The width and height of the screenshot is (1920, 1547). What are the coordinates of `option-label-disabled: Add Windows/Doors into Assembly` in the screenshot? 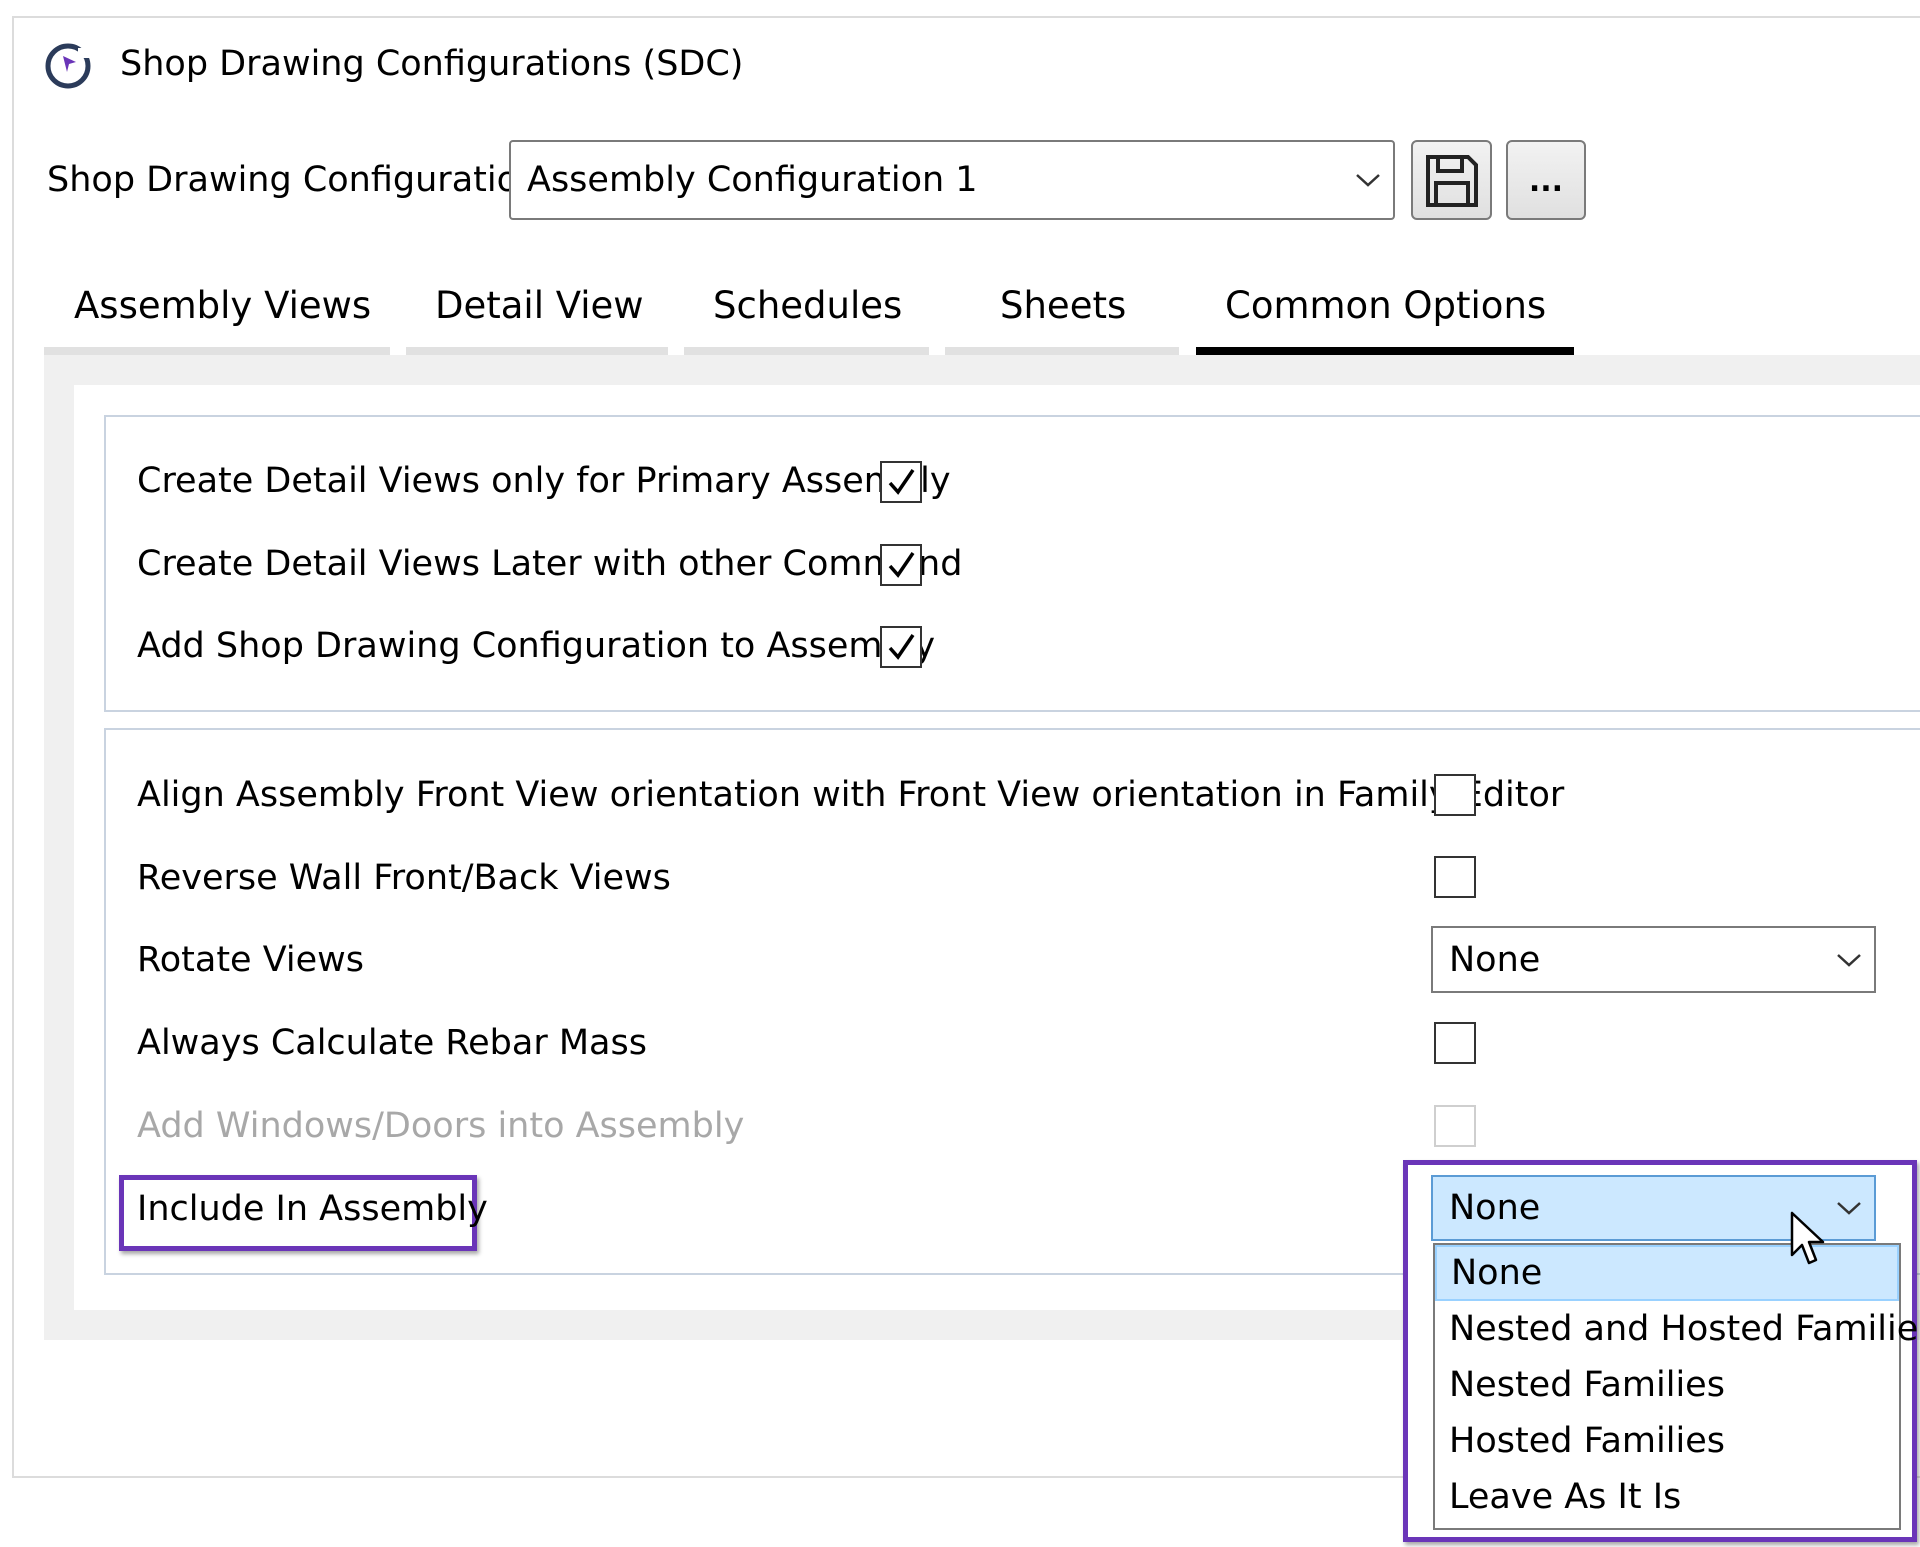 It's located at (441, 1126).